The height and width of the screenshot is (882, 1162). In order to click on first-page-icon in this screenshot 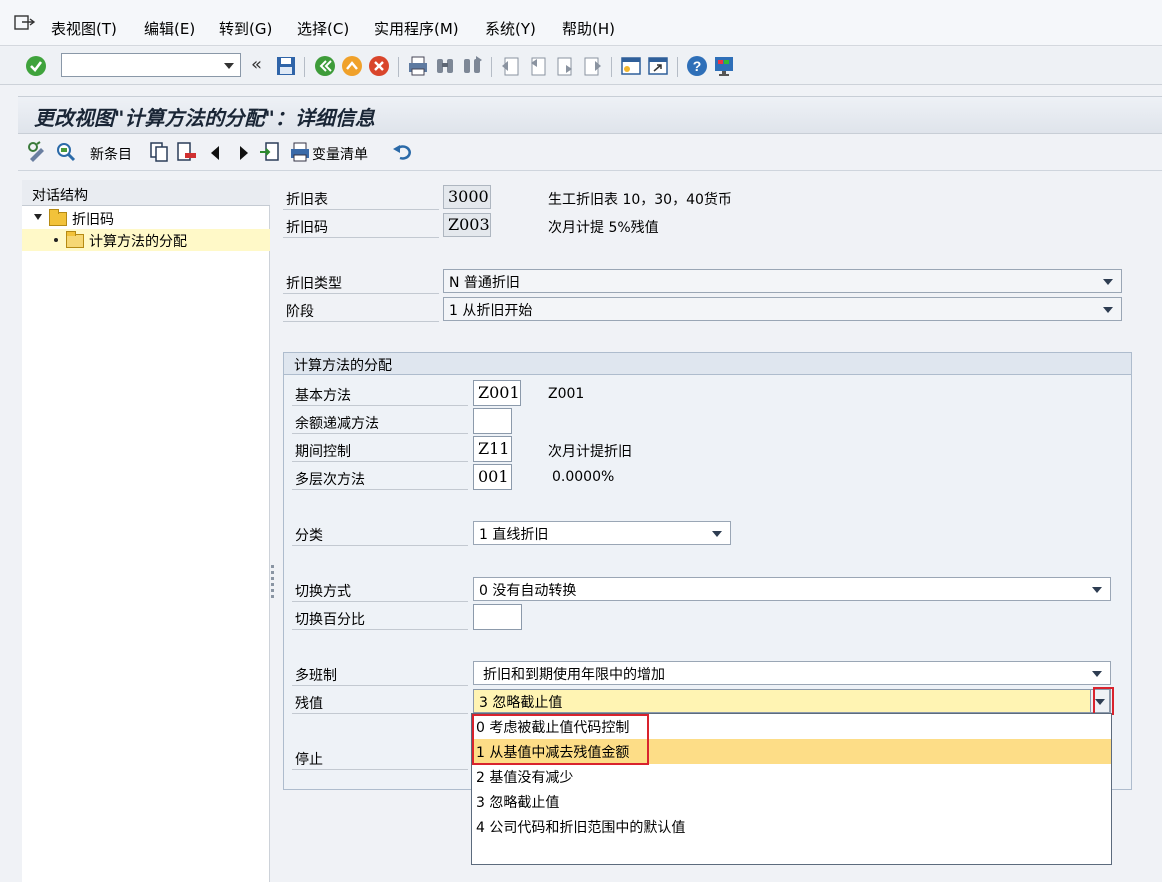, I will do `click(511, 66)`.